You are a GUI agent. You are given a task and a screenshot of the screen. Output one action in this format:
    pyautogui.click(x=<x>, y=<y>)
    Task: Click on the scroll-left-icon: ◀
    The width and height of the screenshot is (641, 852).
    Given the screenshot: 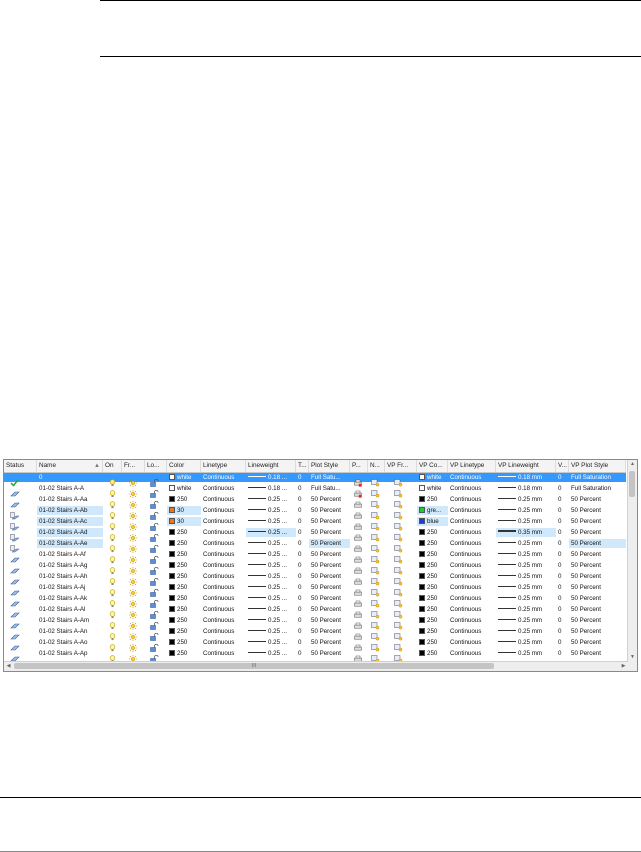 What is the action you would take?
    pyautogui.click(x=8, y=666)
    